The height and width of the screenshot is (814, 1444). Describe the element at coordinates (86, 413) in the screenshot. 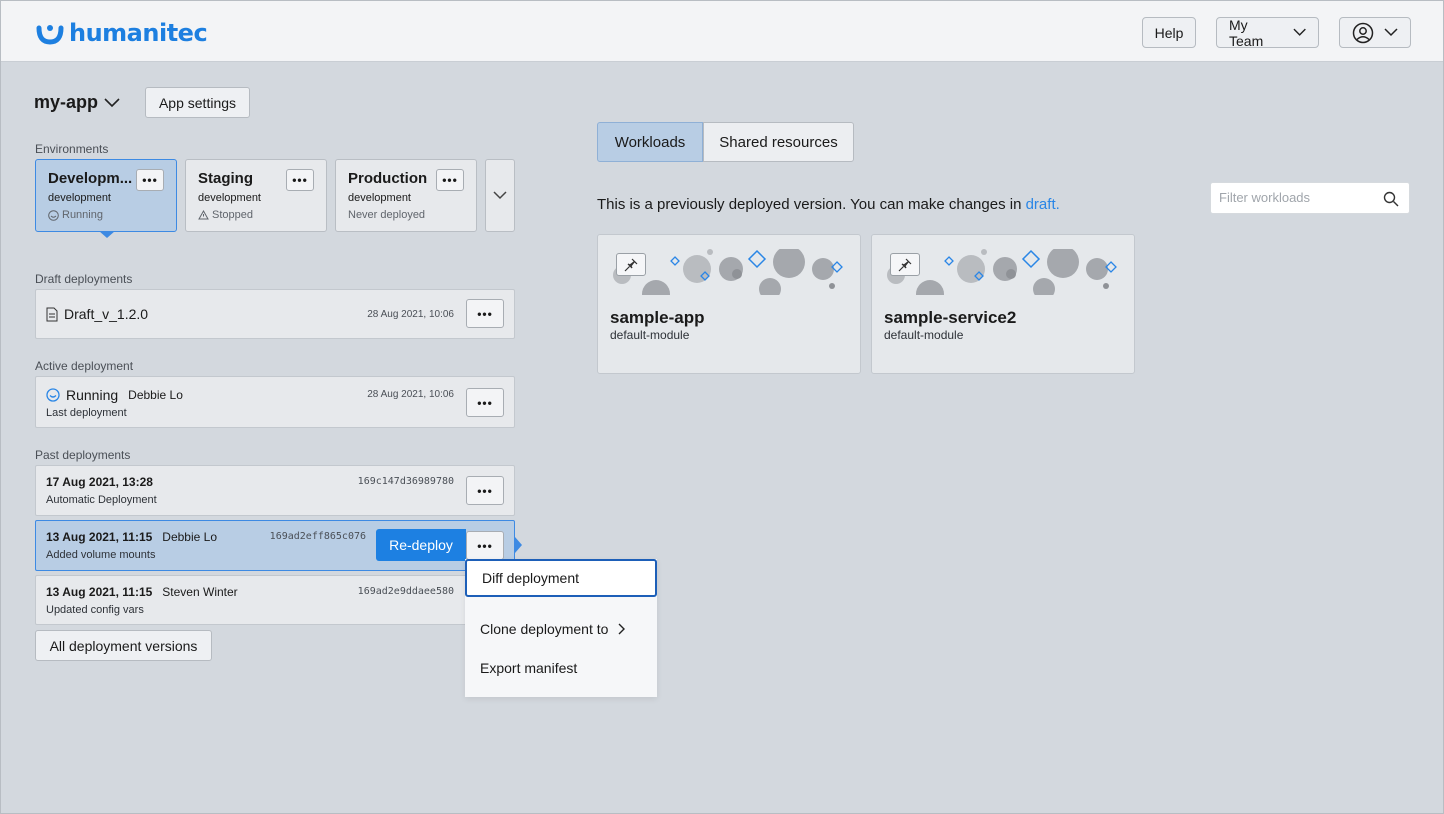

I see `active-note: Last deployment` at that location.